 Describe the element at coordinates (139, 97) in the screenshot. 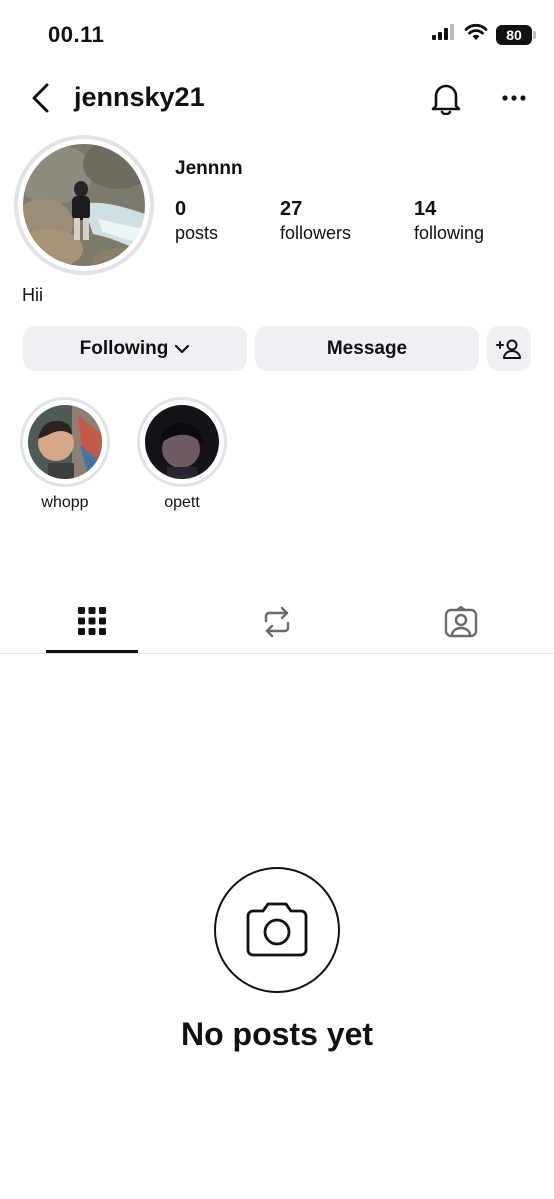

I see `profile-username: jennsky21` at that location.